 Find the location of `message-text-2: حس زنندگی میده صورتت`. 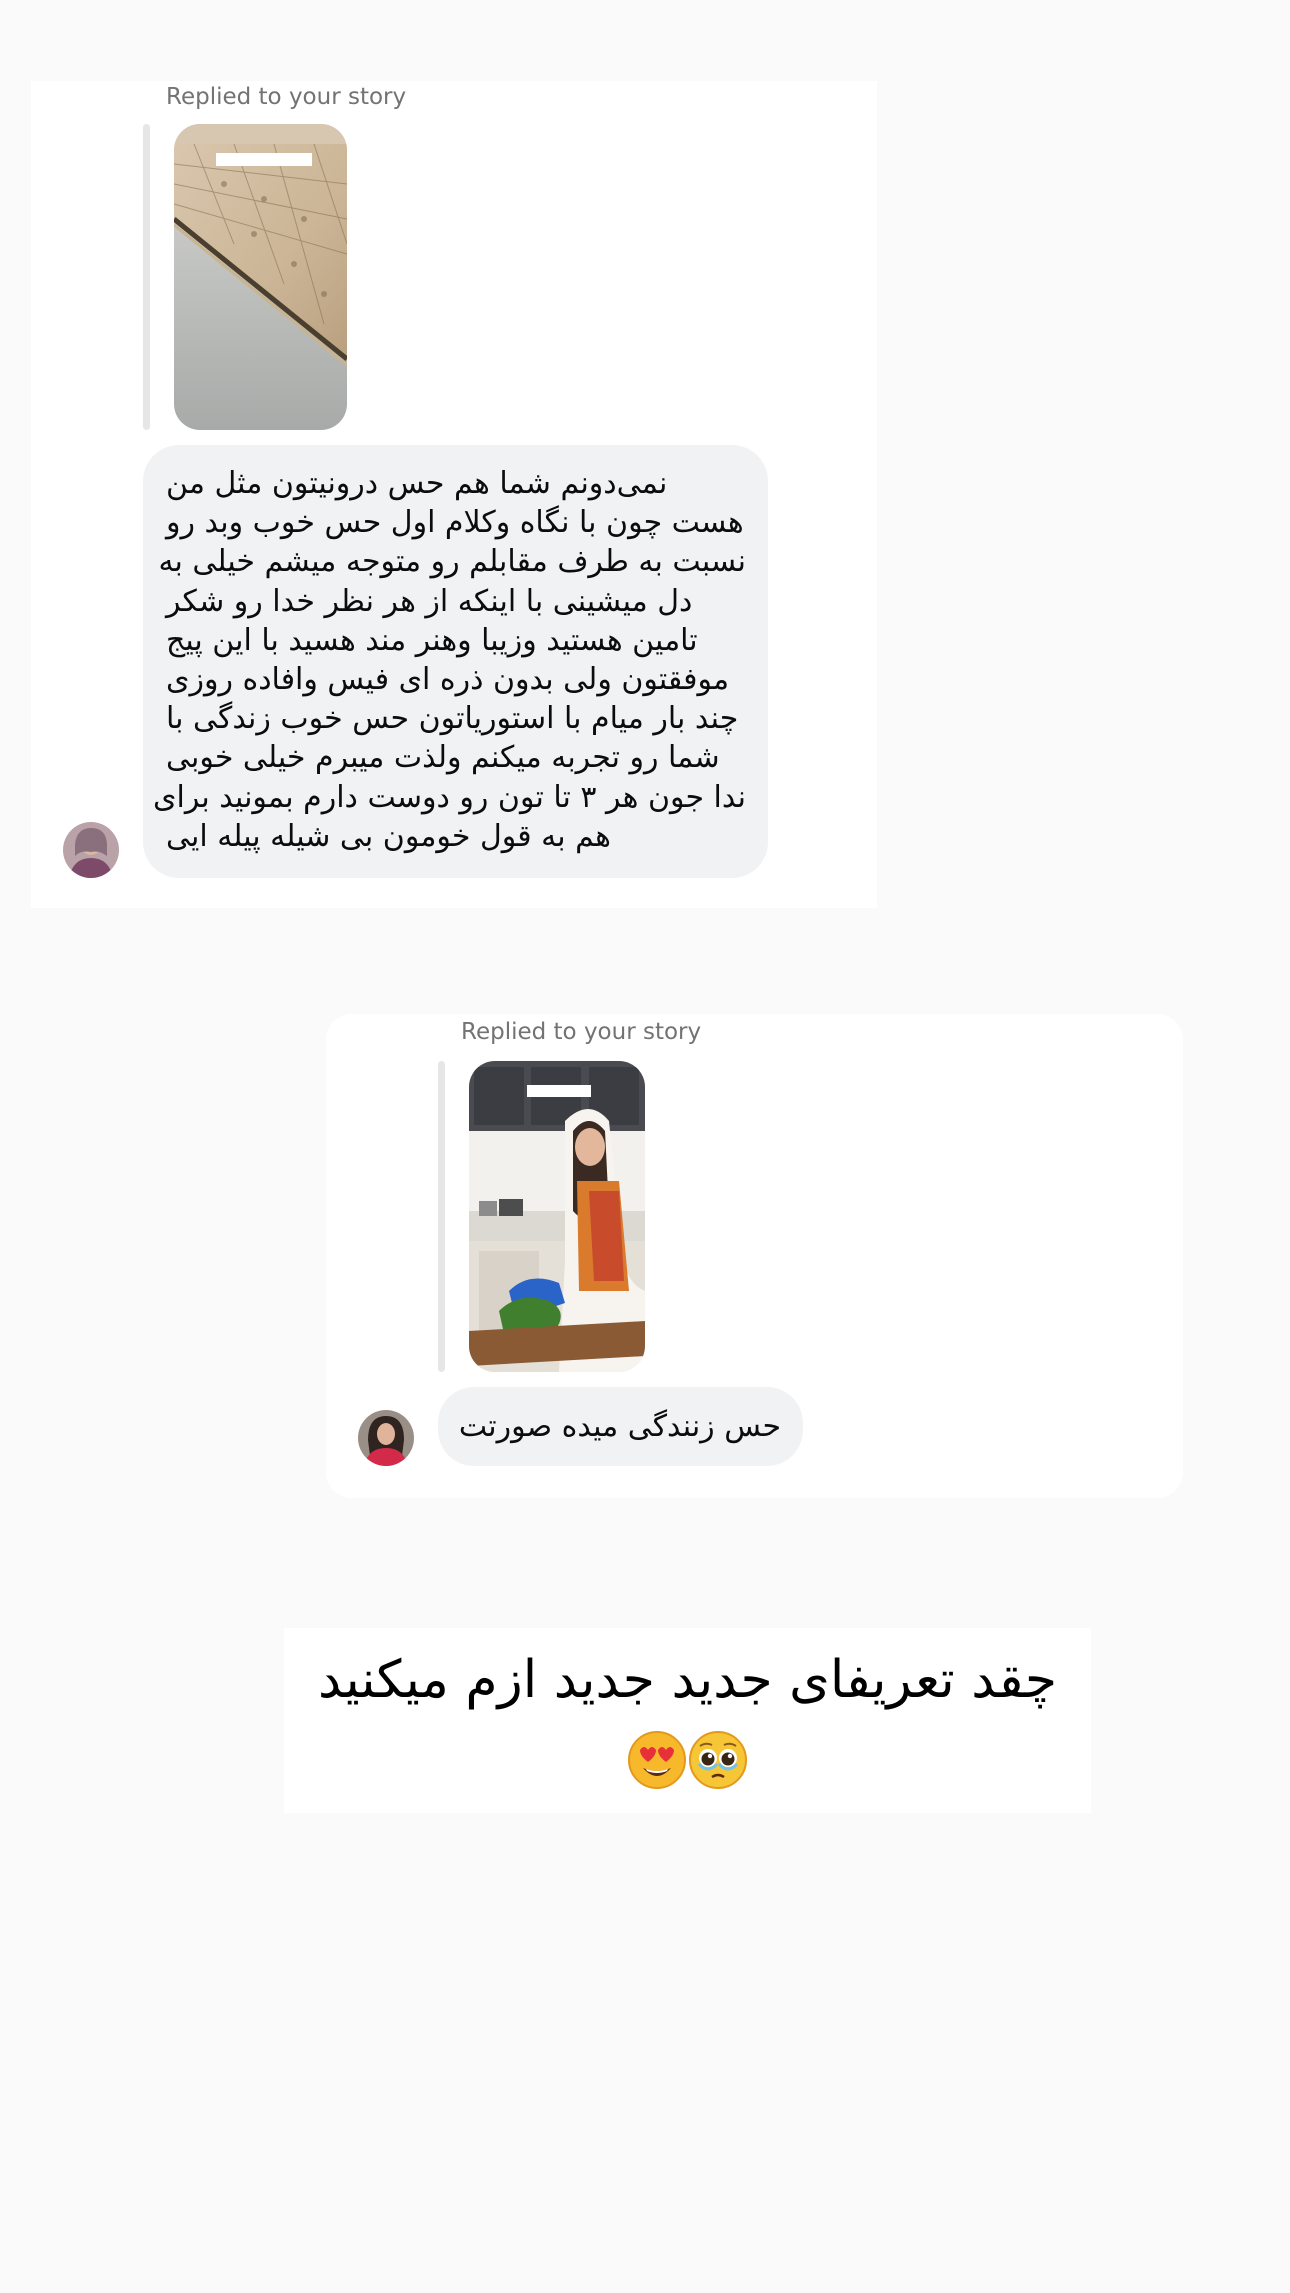

message-text-2: حس زنندگی میده صورتت is located at coordinates (619, 1426).